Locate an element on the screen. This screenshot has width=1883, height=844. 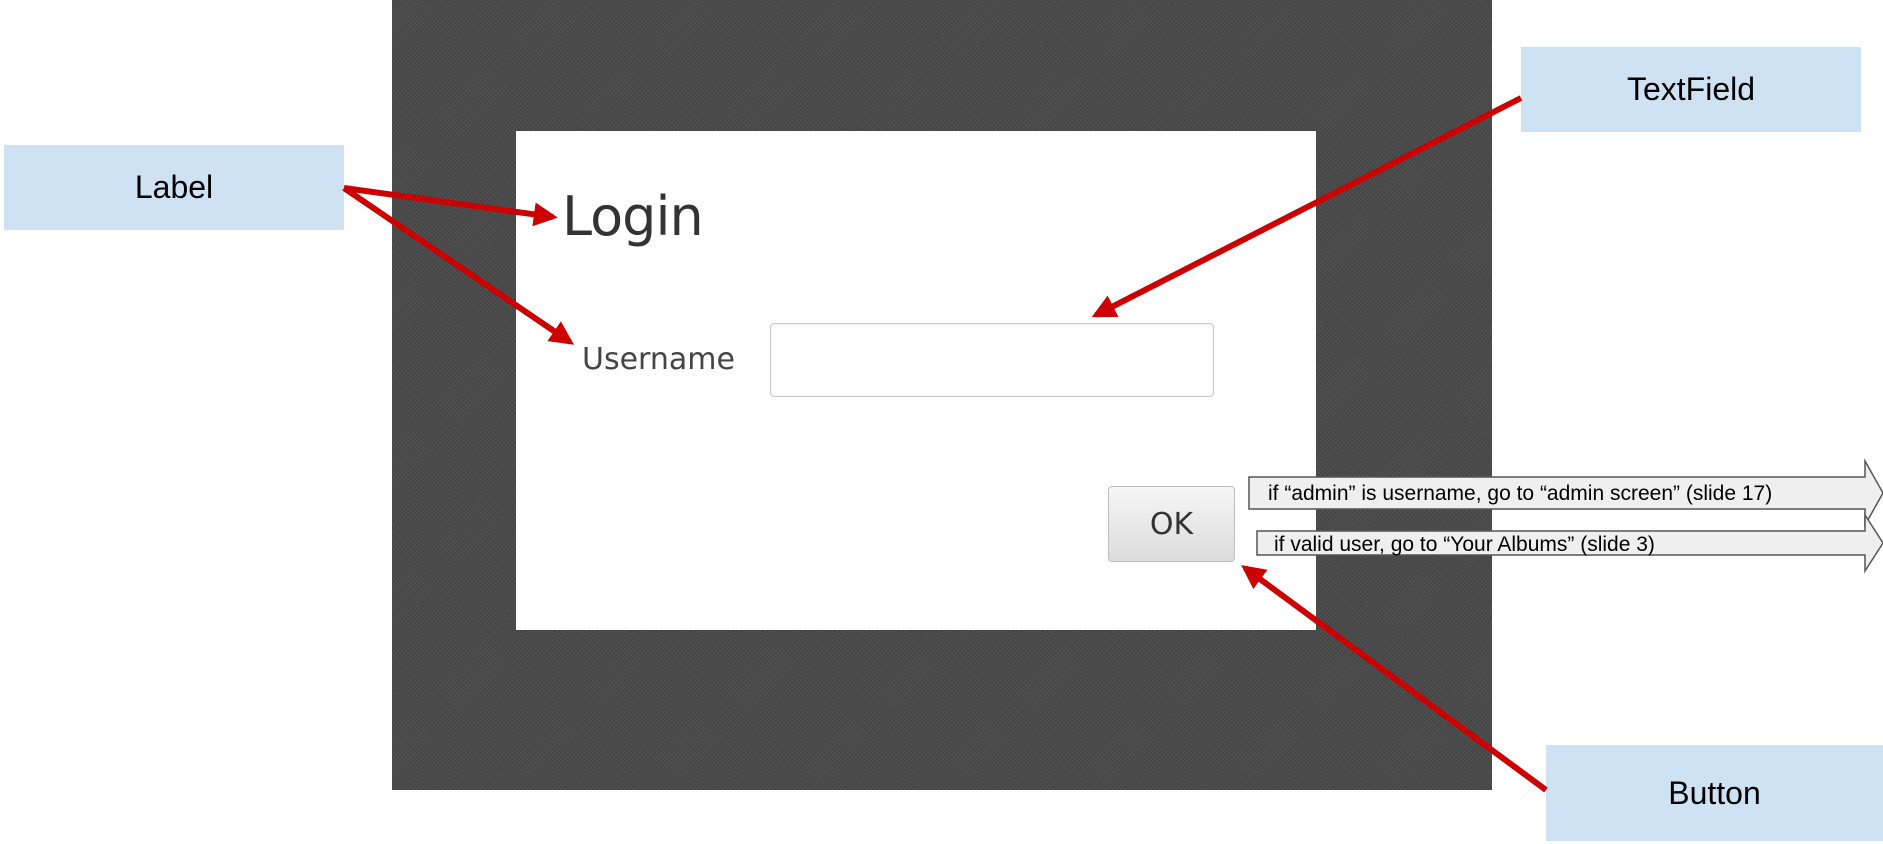
ok-button: OK is located at coordinates (1171, 524).